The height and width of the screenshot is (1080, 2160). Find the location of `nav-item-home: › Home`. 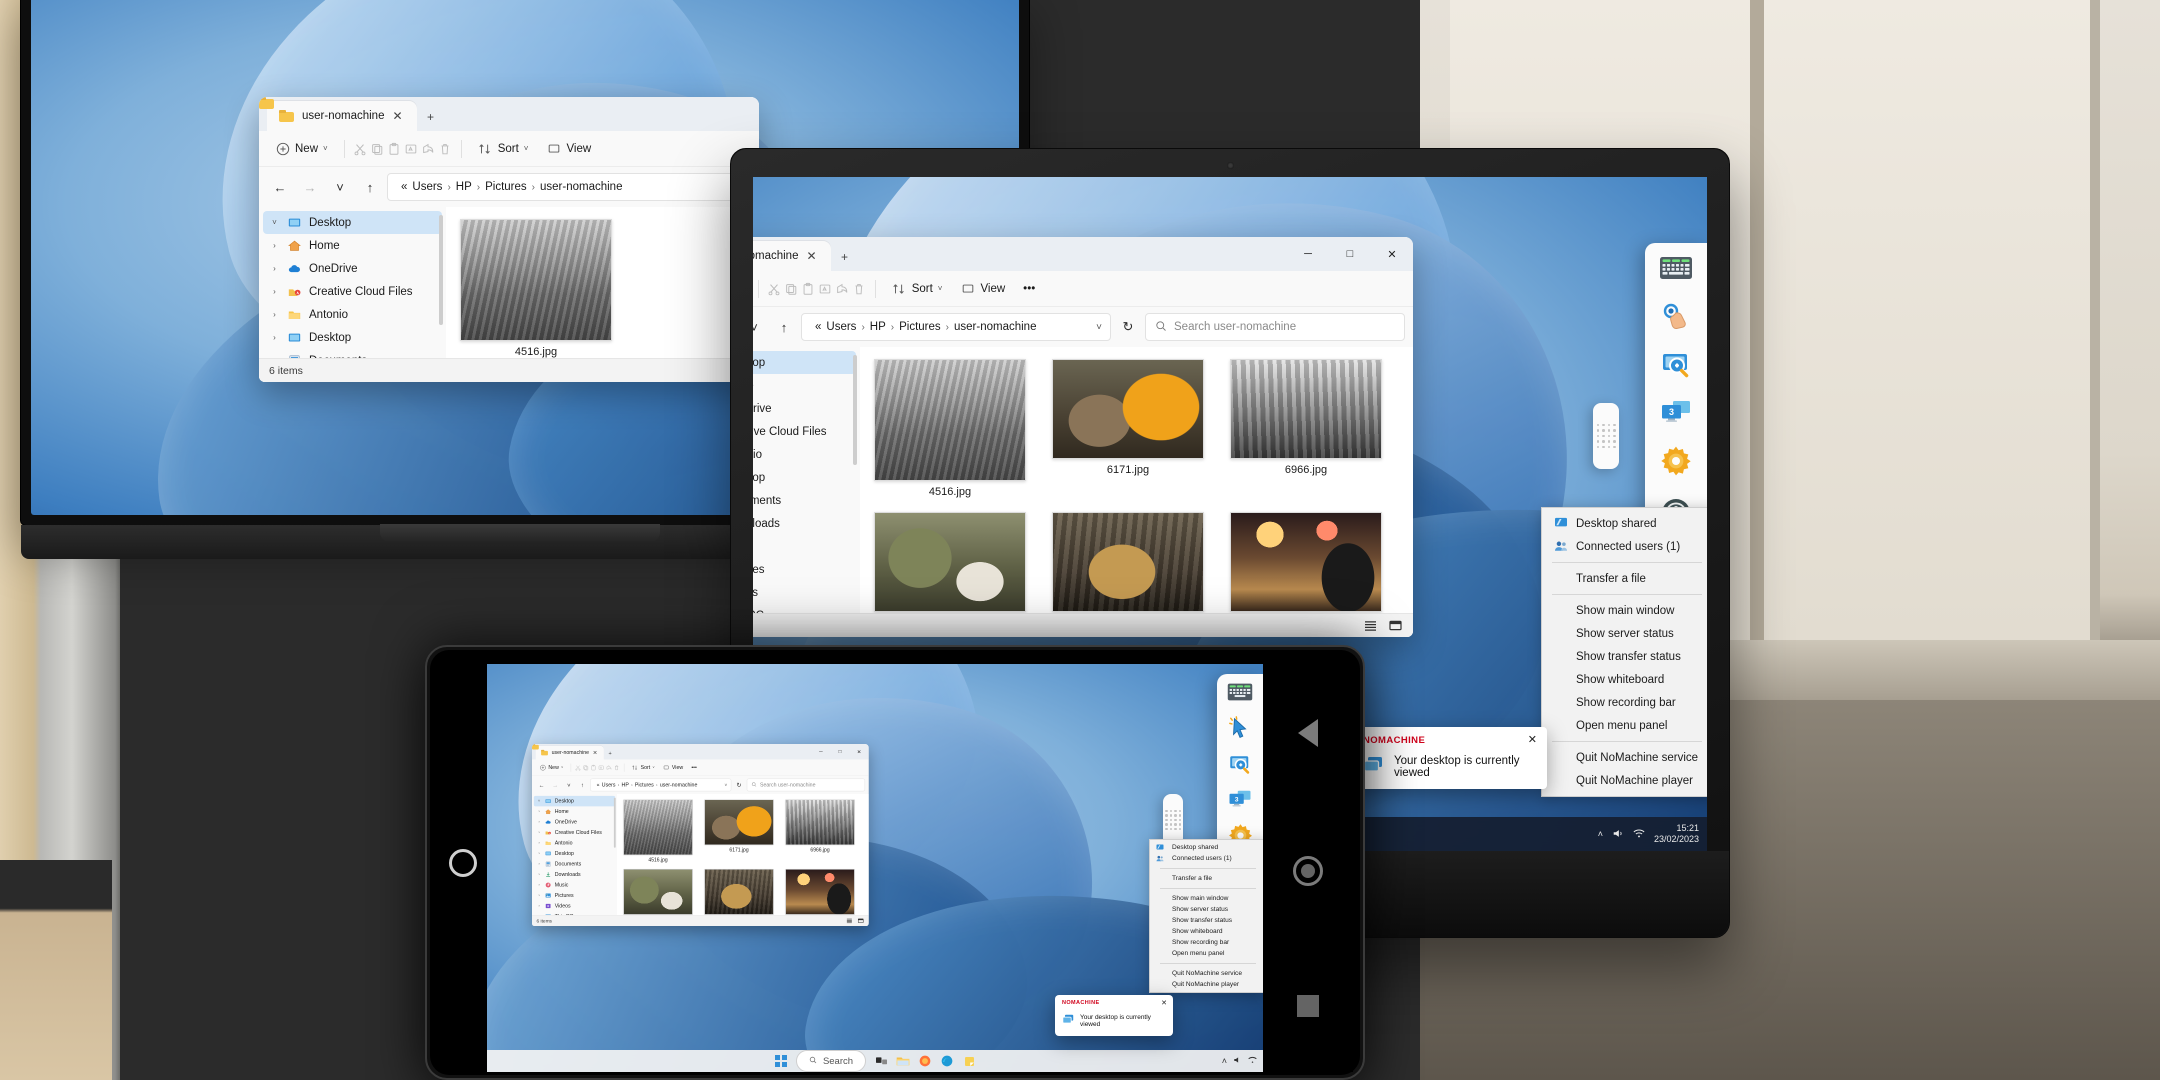

nav-item-home: › Home is located at coordinates (574, 811).